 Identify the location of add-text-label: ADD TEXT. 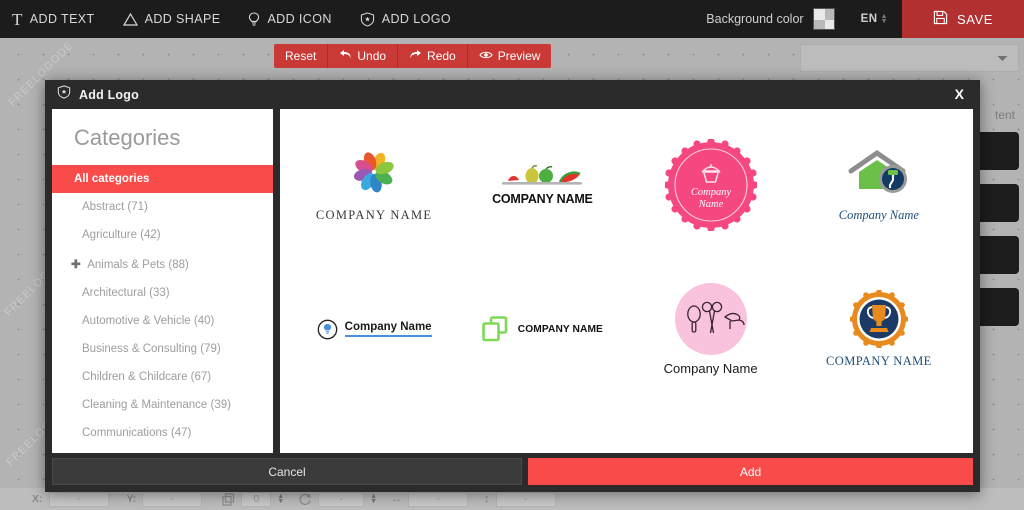
(62, 19).